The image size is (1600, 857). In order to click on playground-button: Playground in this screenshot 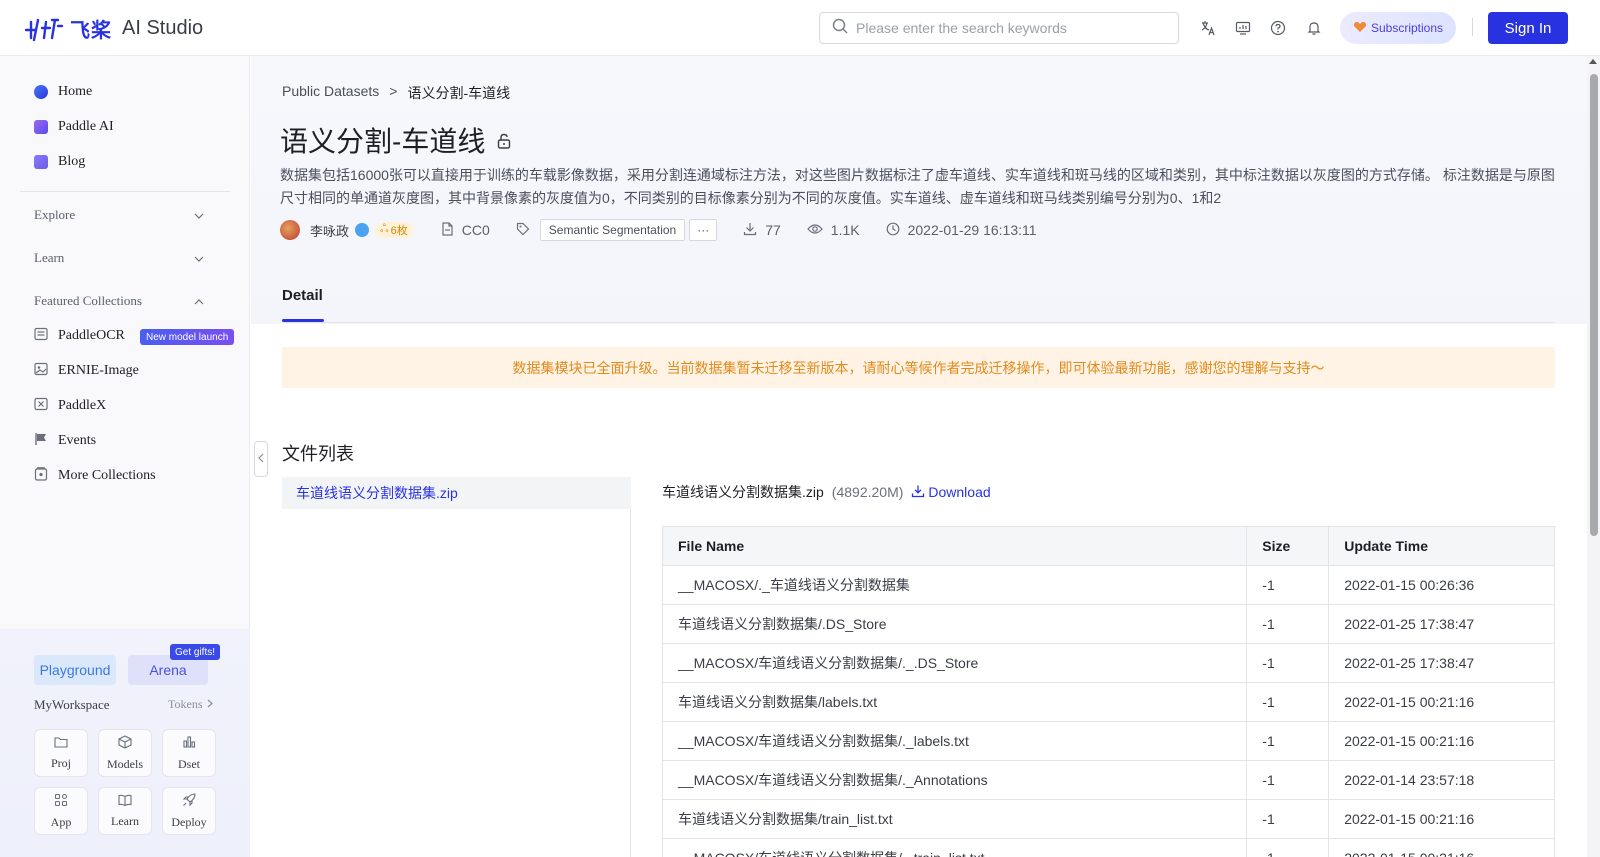, I will do `click(75, 670)`.